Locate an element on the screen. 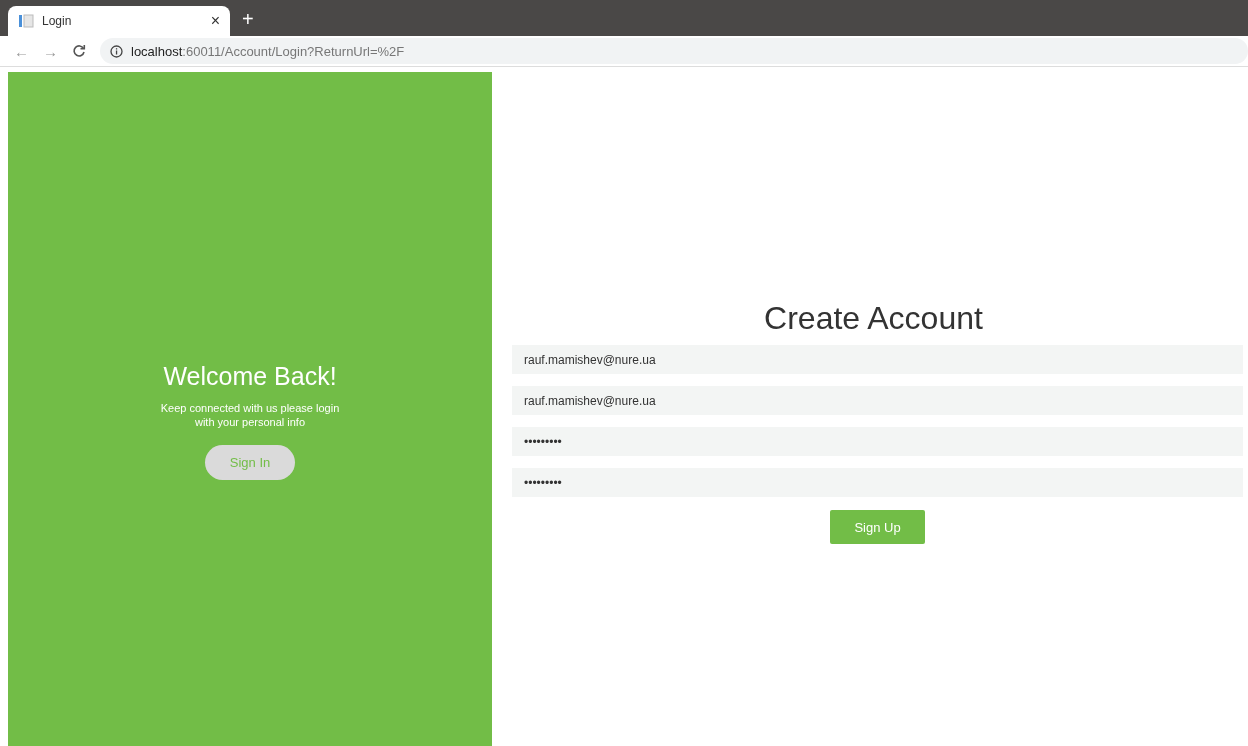 The image size is (1248, 746). info-icon is located at coordinates (116, 51).